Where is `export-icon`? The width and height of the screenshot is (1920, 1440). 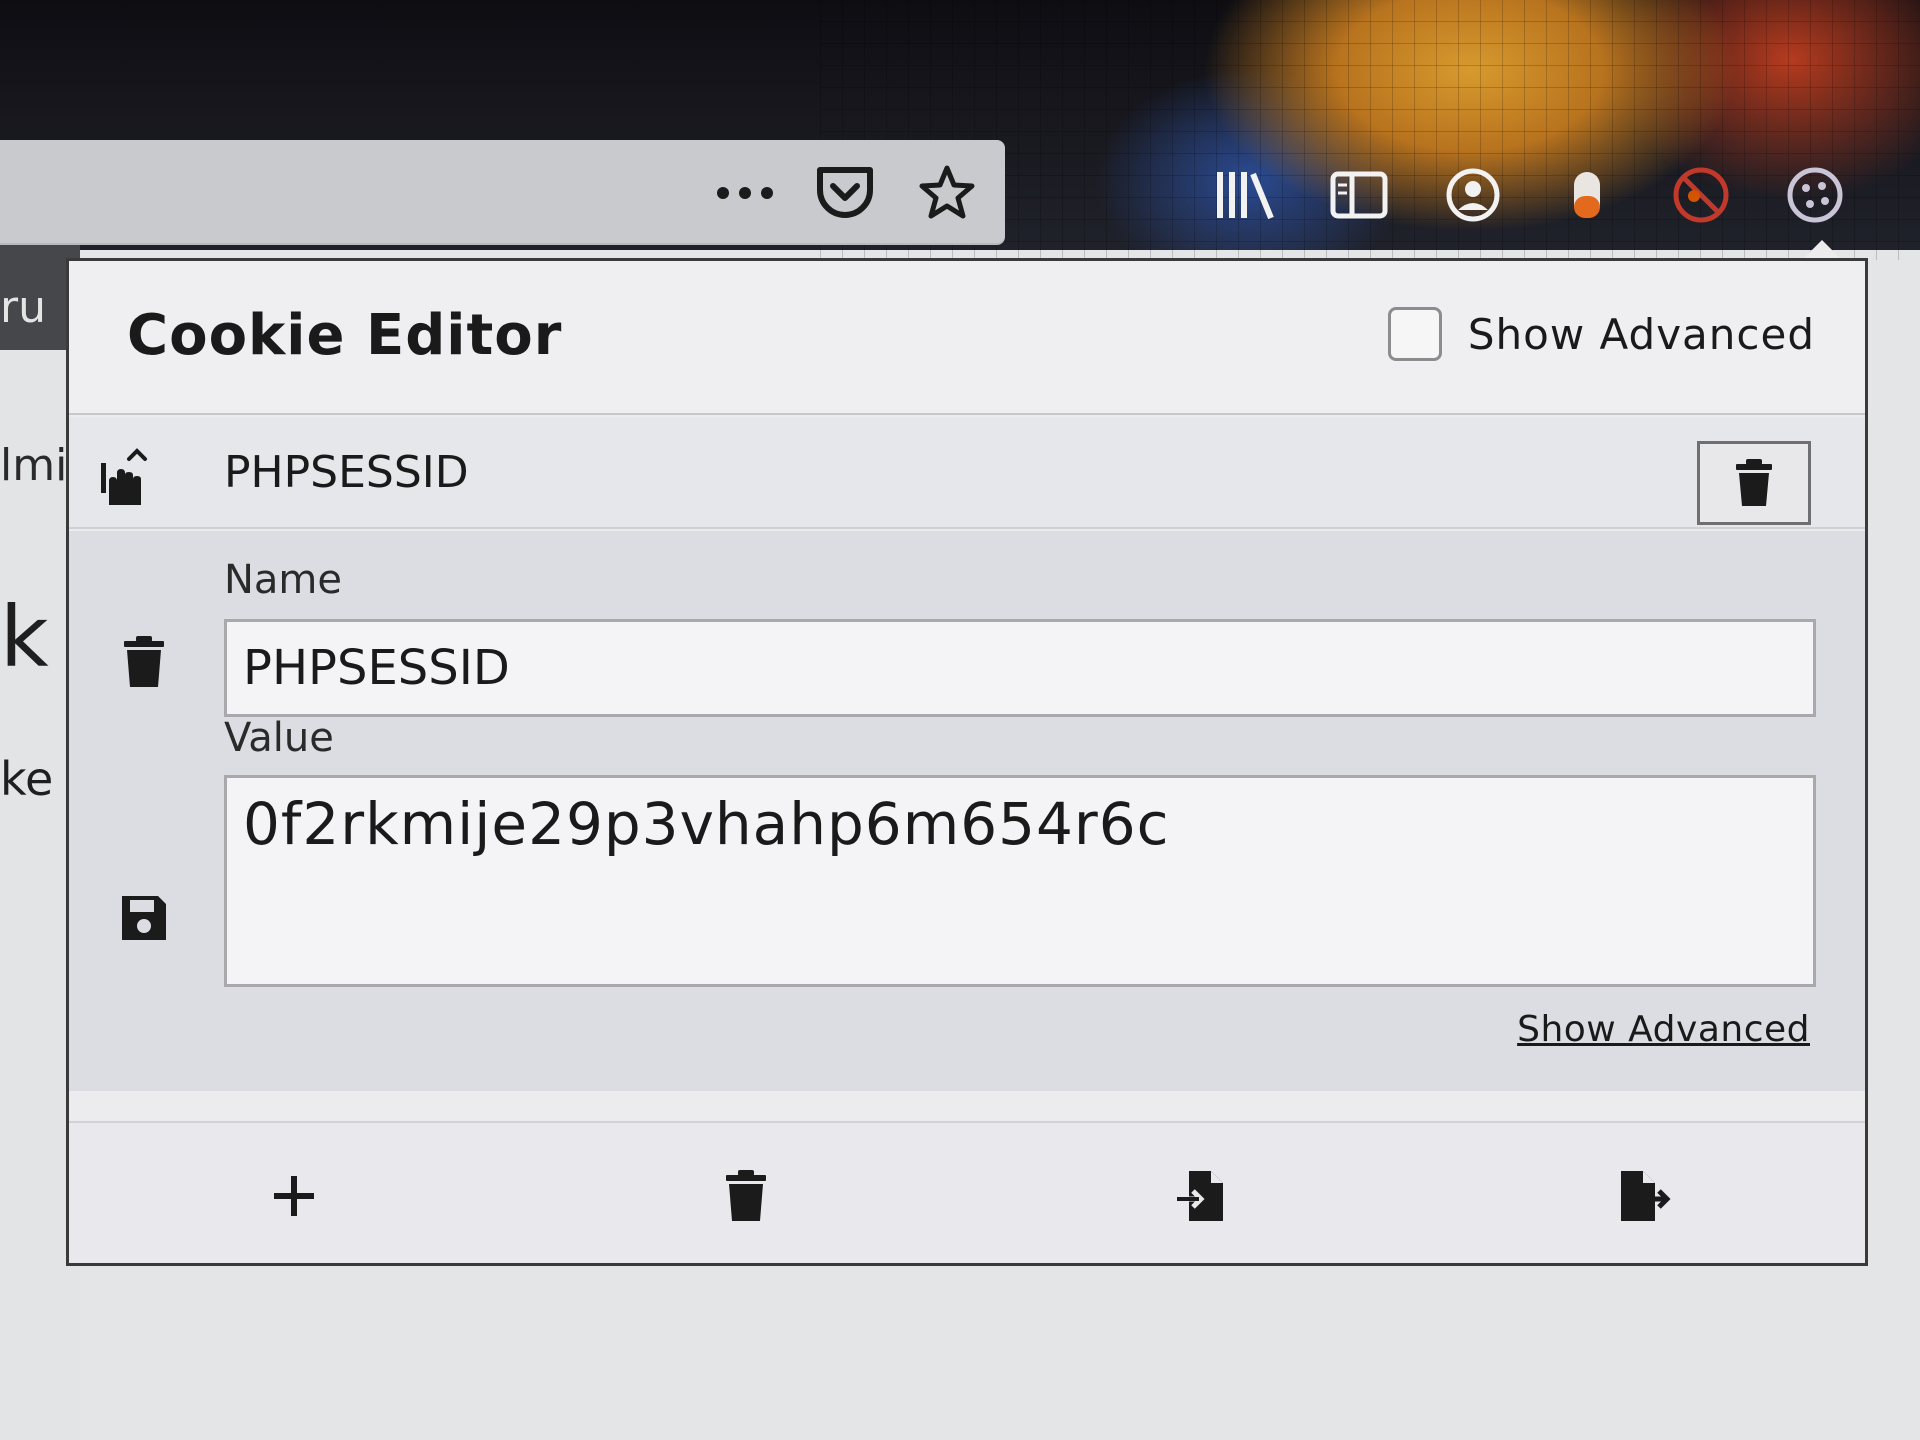
export-icon is located at coordinates (1646, 1196).